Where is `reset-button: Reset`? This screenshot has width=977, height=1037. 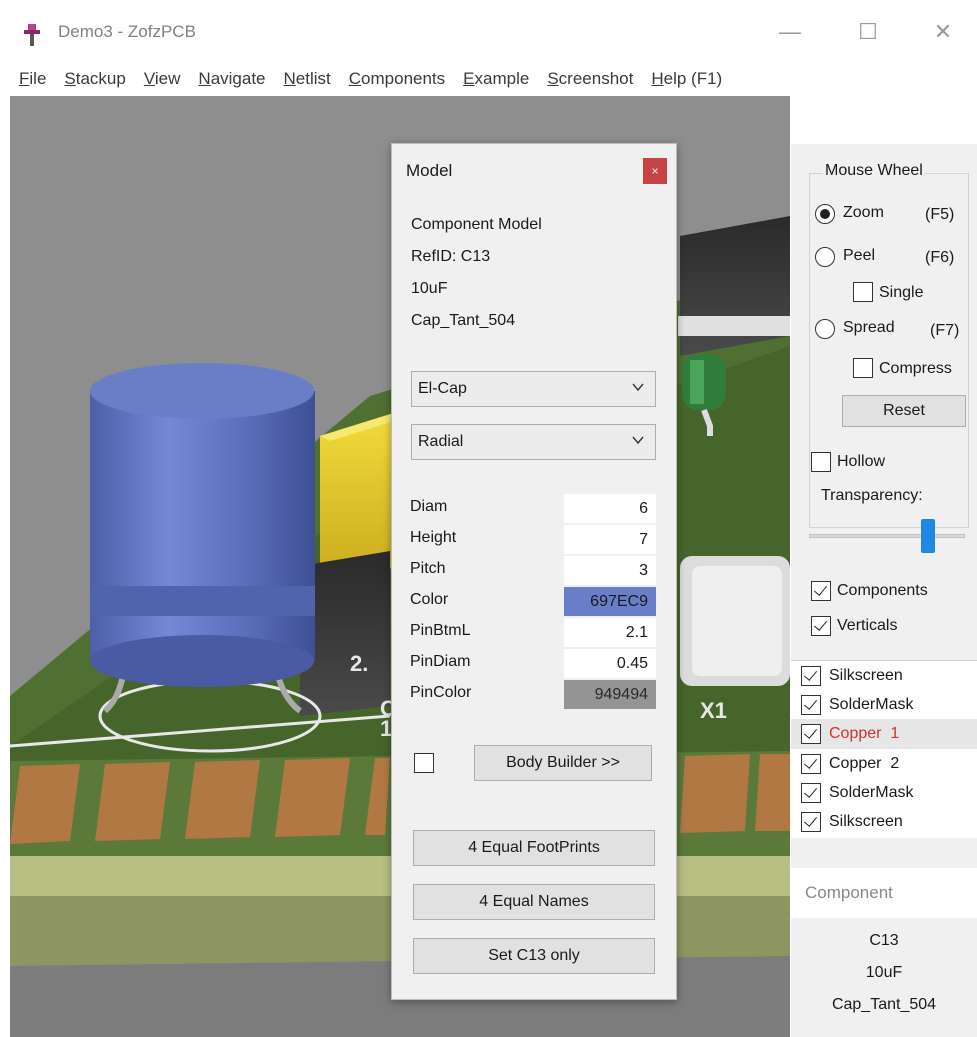
reset-button: Reset is located at coordinates (904, 411).